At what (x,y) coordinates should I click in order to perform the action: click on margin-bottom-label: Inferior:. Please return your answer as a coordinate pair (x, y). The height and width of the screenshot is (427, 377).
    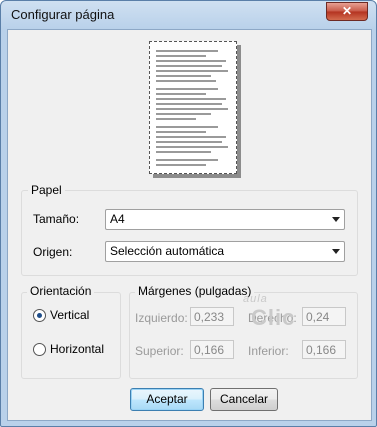
    Looking at the image, I should click on (268, 351).